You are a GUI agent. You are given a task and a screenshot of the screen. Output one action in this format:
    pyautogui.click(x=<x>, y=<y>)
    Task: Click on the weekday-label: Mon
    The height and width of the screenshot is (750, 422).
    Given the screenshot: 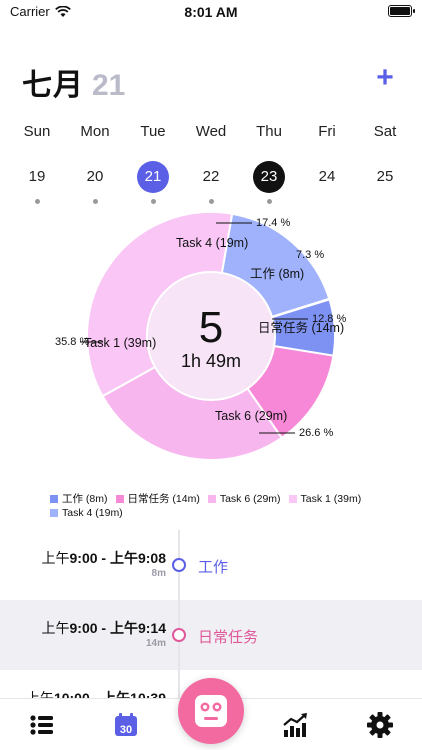 What is the action you would take?
    pyautogui.click(x=95, y=131)
    